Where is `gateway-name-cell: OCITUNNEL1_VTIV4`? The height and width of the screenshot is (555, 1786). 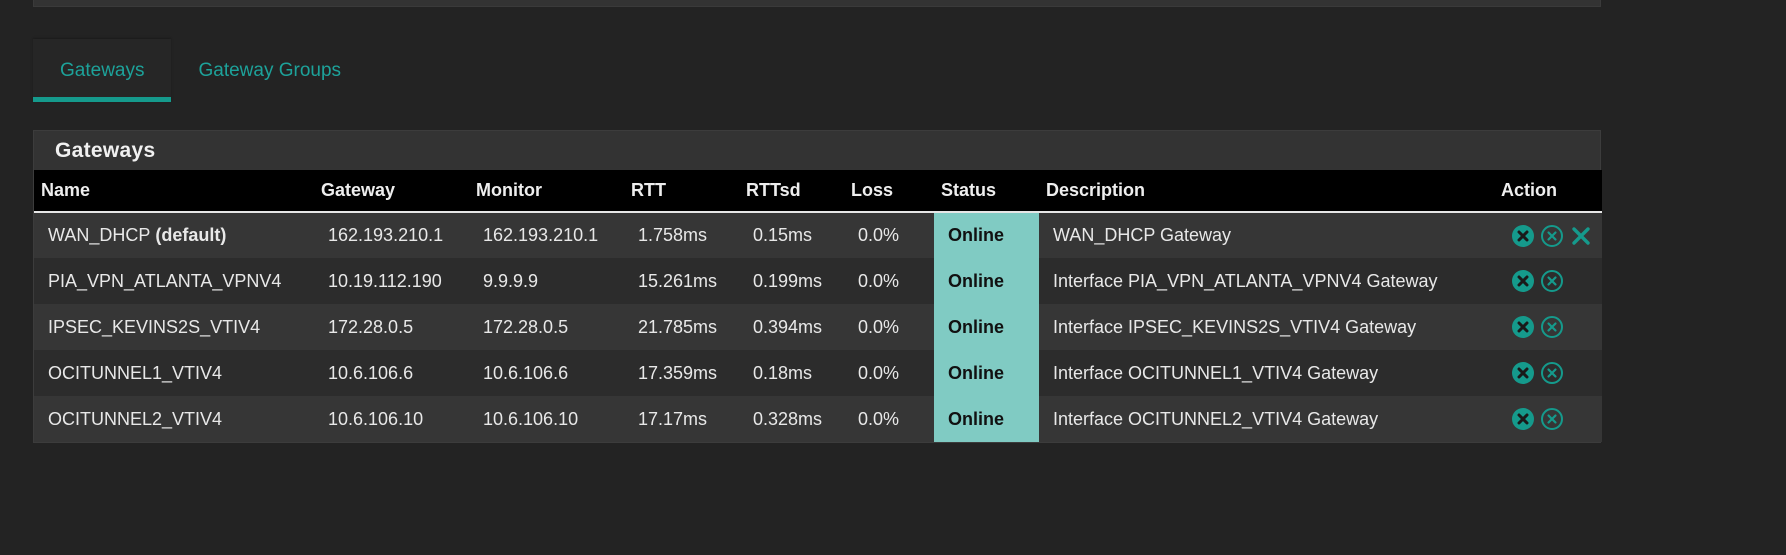 gateway-name-cell: OCITUNNEL1_VTIV4 is located at coordinates (174, 373).